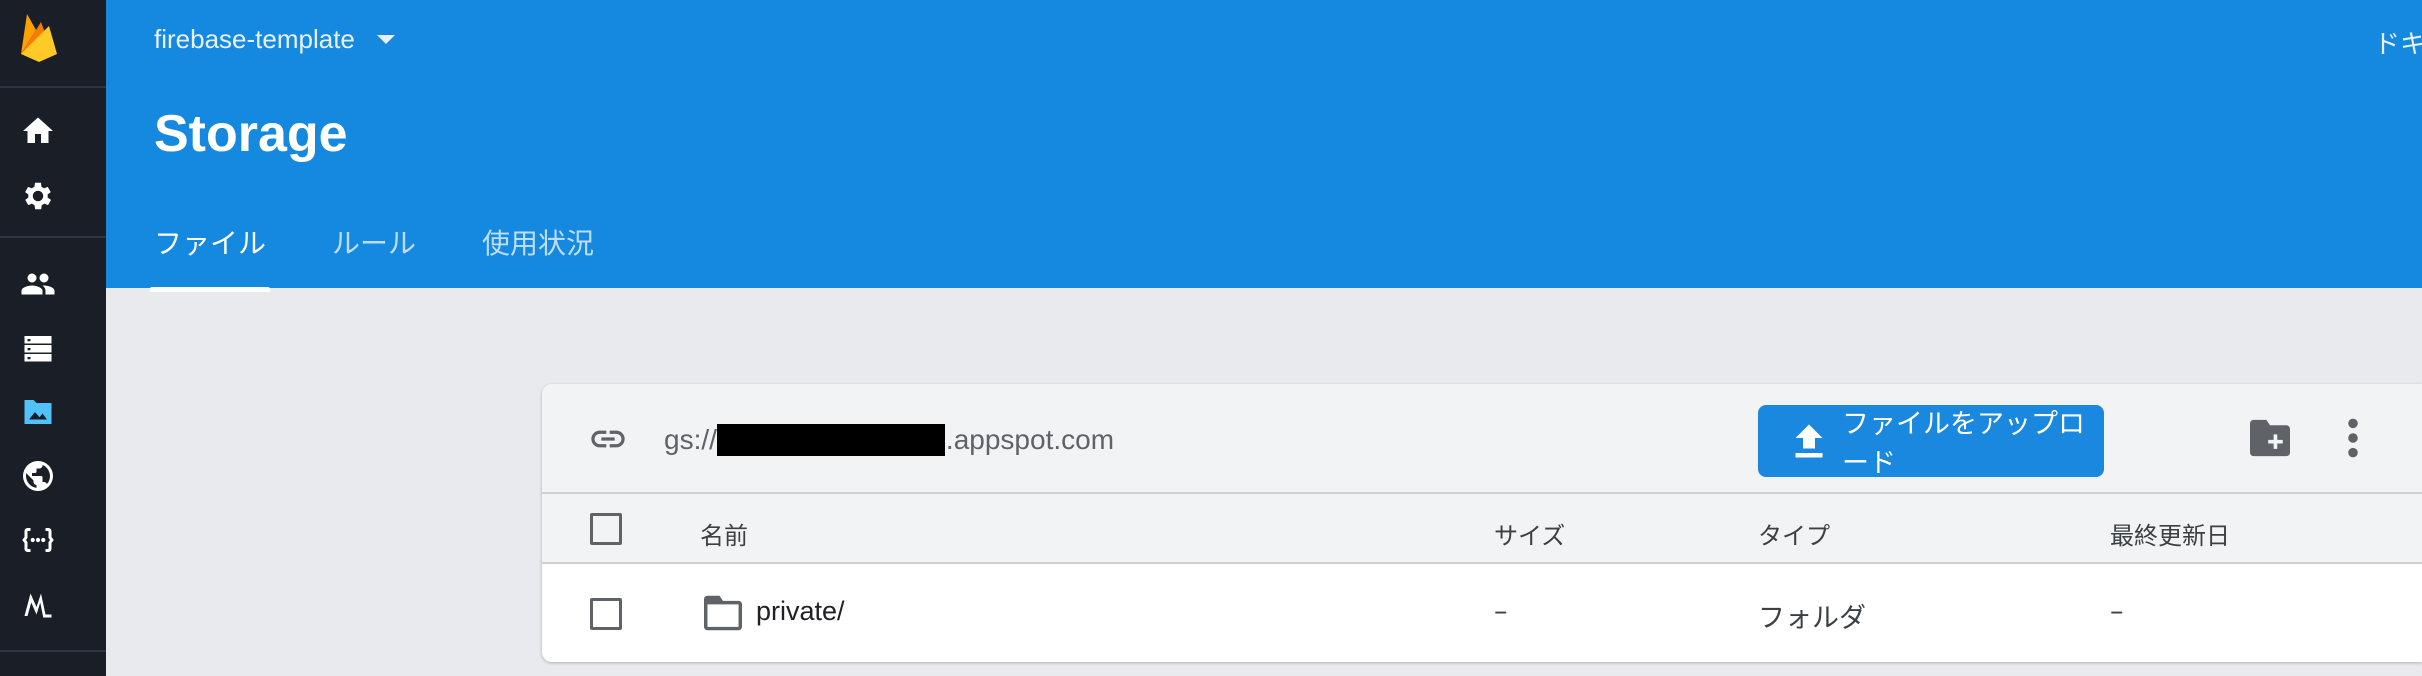 This screenshot has width=2422, height=676. Describe the element at coordinates (606, 614) in the screenshot. I see `row-checkbox` at that location.